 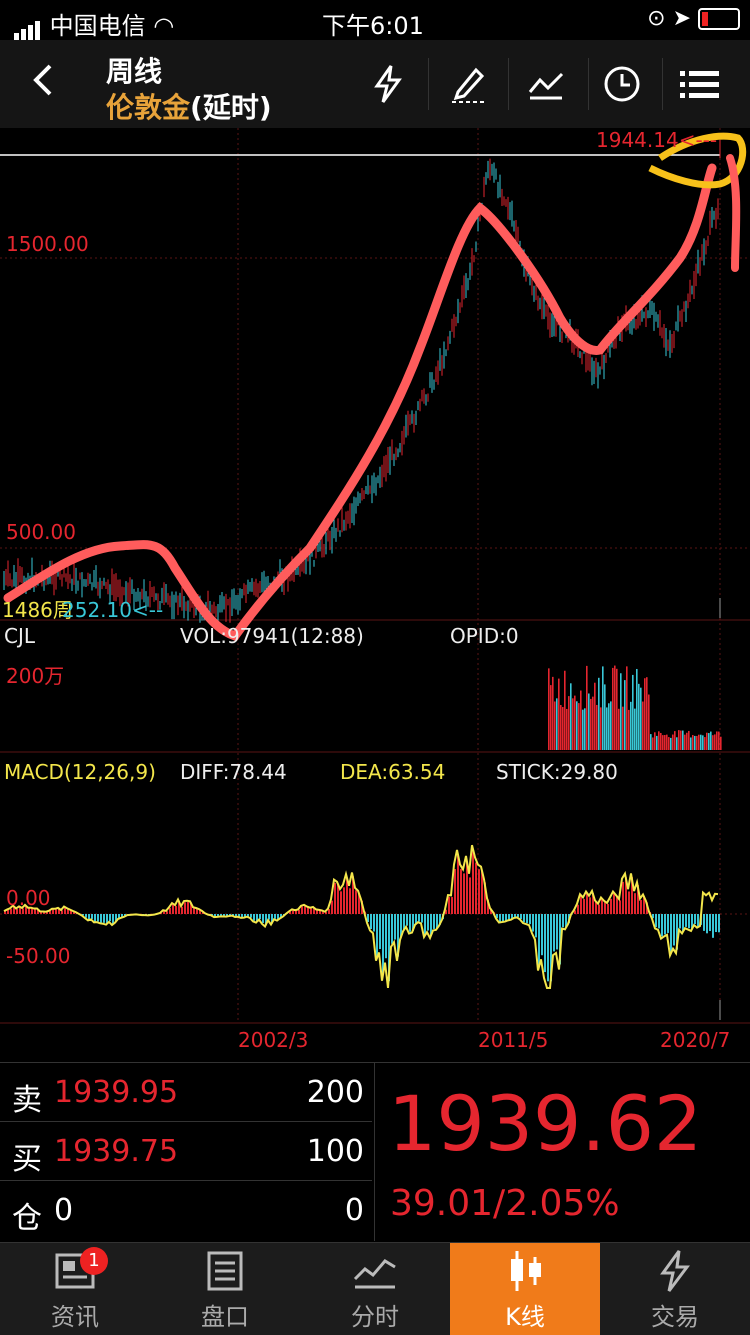 I want to click on tab-timeshare: 分时, so click(x=375, y=1289).